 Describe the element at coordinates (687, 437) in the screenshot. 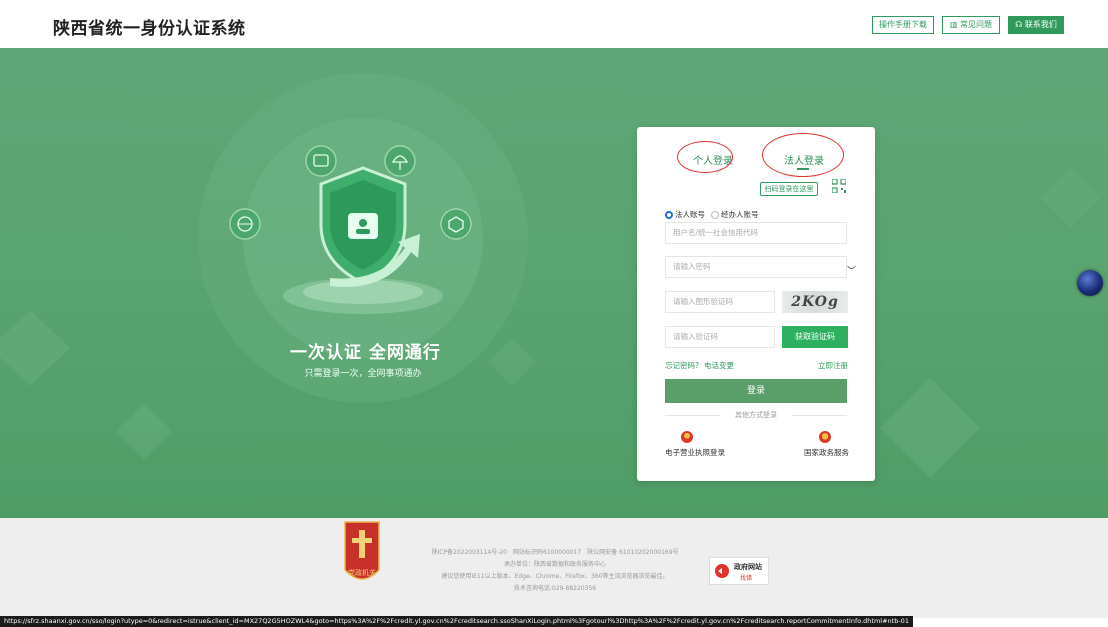

I see `business-license-icon` at that location.